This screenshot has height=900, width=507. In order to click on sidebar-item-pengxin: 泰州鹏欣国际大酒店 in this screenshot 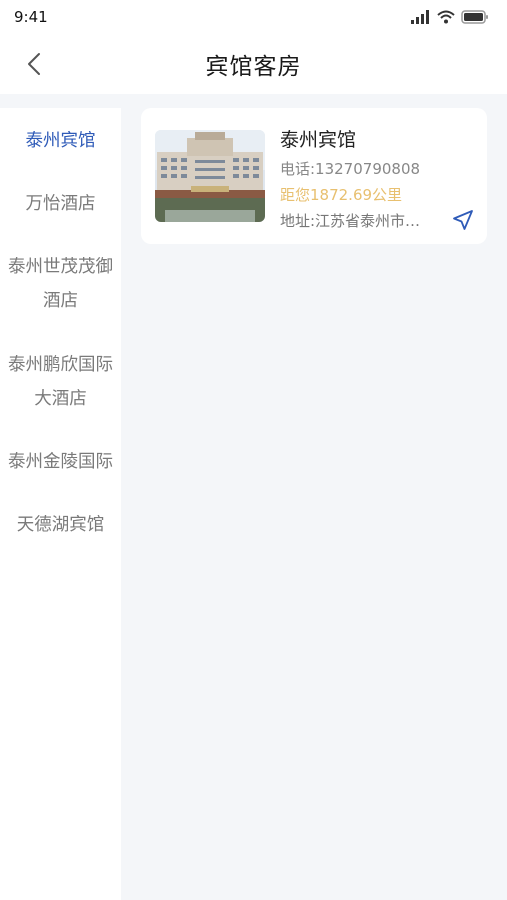, I will do `click(60, 382)`.